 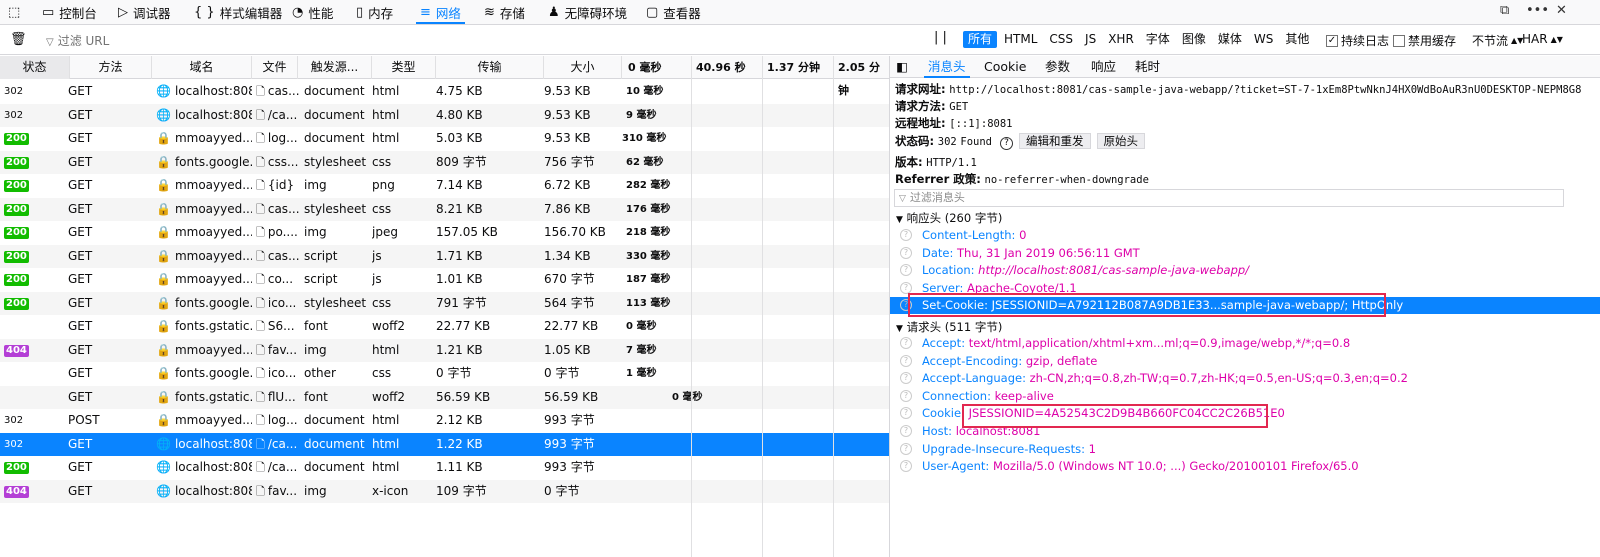 What do you see at coordinates (1245, 449) in the screenshot?
I see `header-row: ? Upgrade-Insecure-Requests: 1` at bounding box center [1245, 449].